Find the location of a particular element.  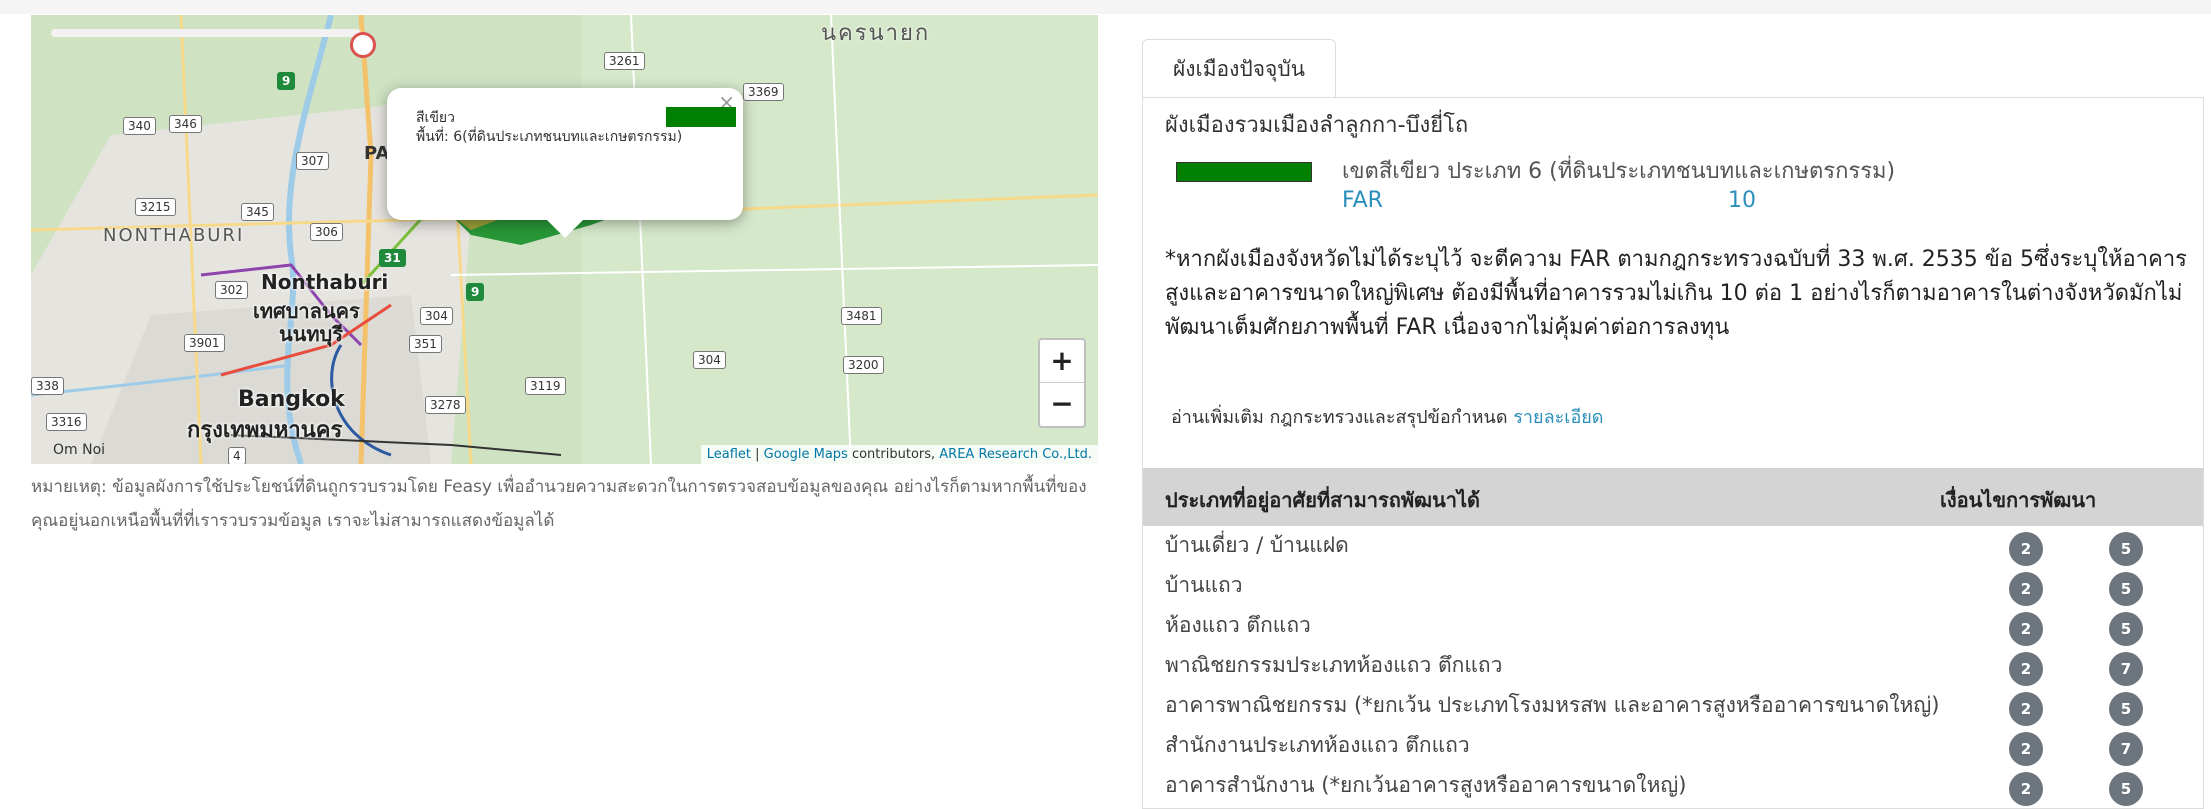

table-row: ห้องแถว ตึกแถว 2 5 is located at coordinates (1673, 626).